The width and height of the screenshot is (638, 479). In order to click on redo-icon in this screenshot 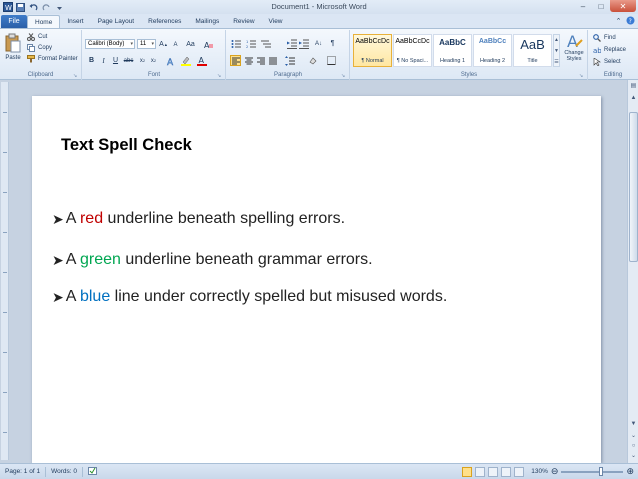, I will do `click(46, 7)`.